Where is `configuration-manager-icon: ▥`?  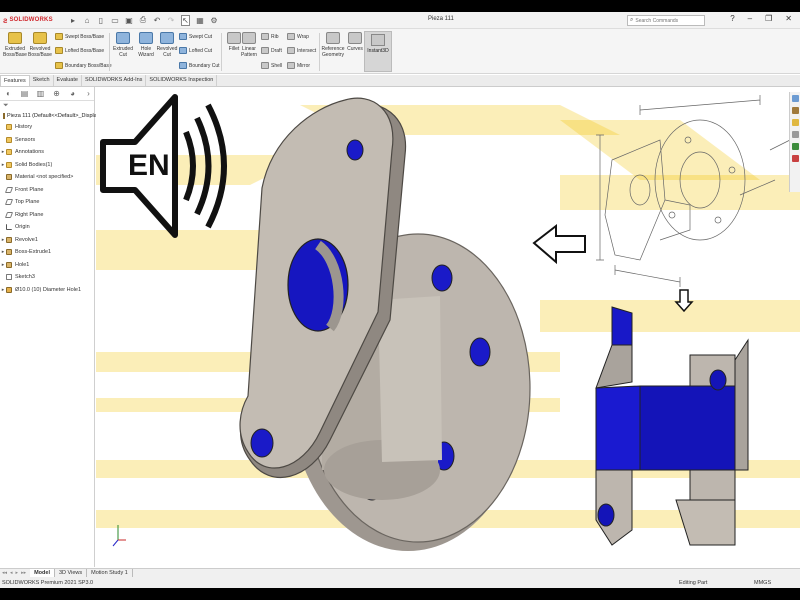 configuration-manager-icon: ▥ is located at coordinates (40, 93).